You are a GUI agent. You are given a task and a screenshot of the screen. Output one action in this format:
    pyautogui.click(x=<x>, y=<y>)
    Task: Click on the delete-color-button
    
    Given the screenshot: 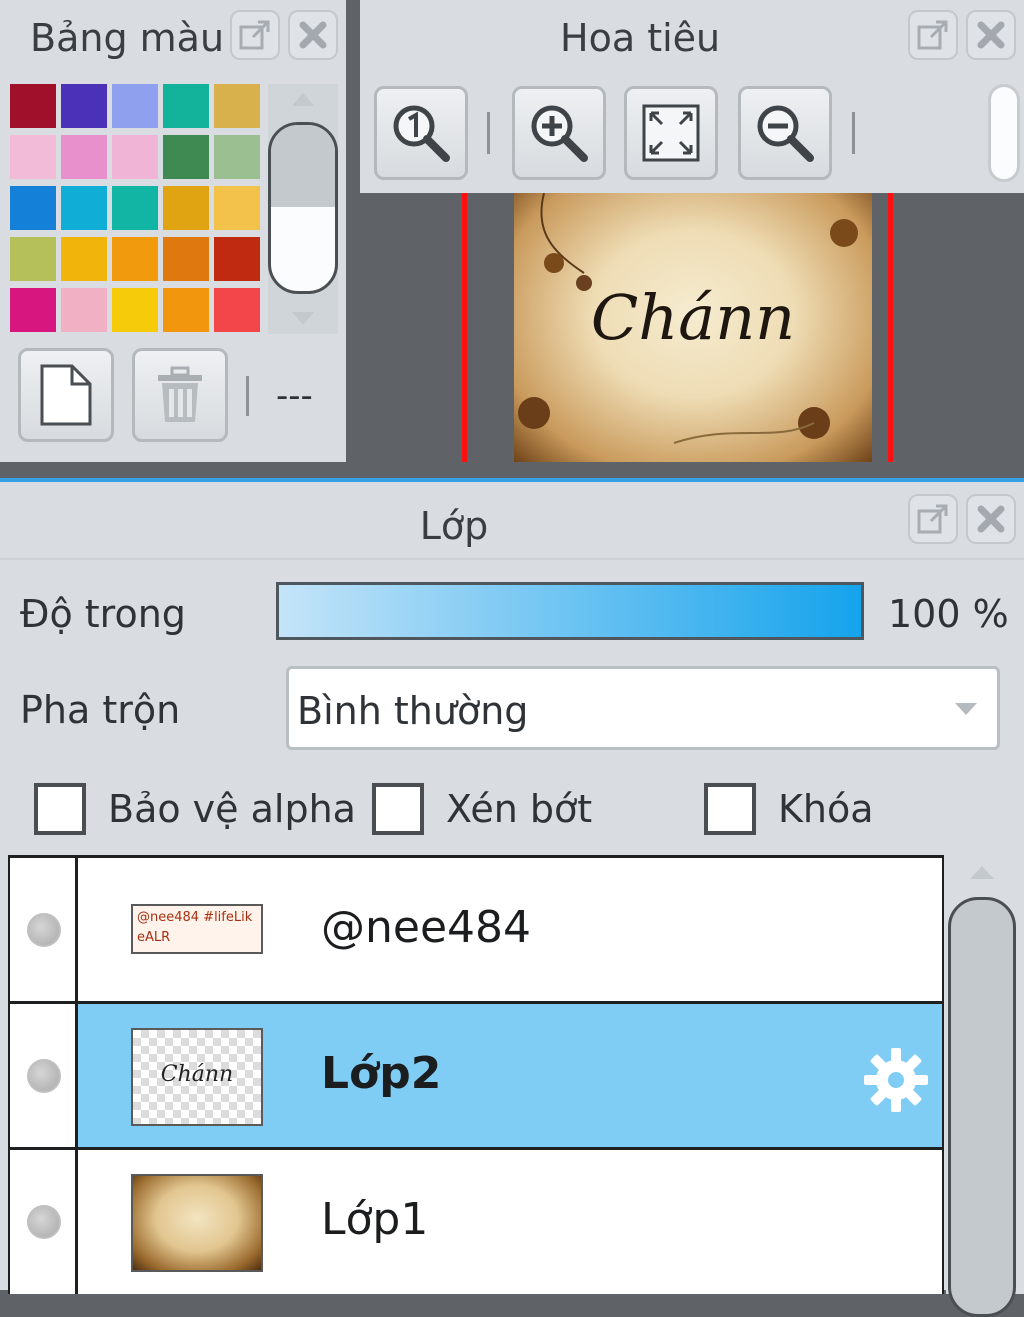 What is the action you would take?
    pyautogui.click(x=180, y=395)
    